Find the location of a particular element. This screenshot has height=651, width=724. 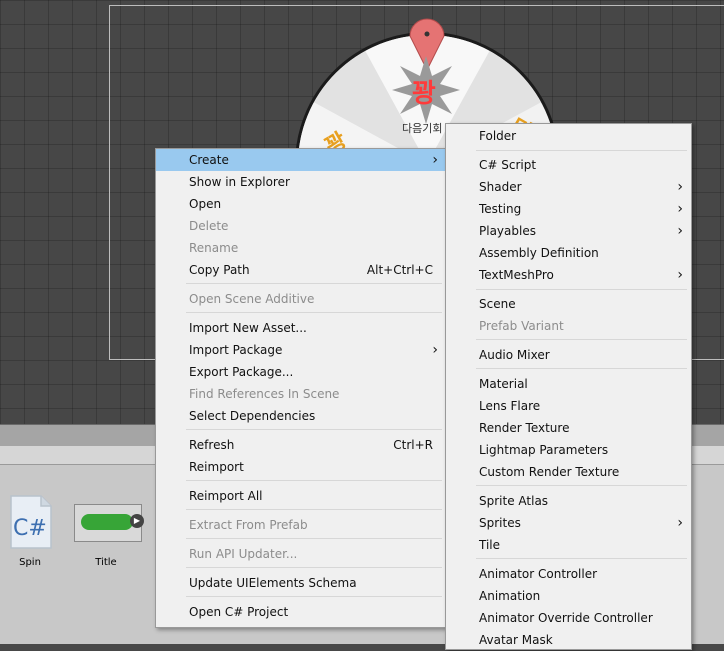

create-submenu-item-label: Playables is located at coordinates (507, 231).